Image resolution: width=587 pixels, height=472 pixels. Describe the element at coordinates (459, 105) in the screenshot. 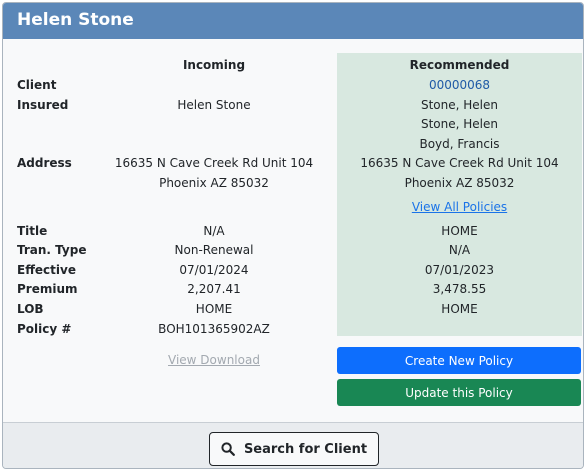

I see `recommended-insured-1: Stone, Helen` at that location.